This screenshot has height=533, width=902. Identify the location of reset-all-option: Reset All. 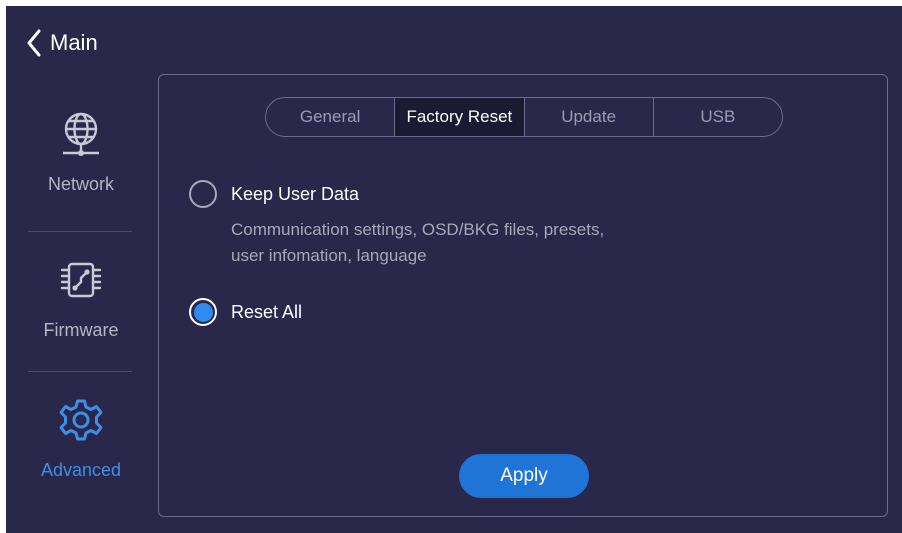
(245, 312).